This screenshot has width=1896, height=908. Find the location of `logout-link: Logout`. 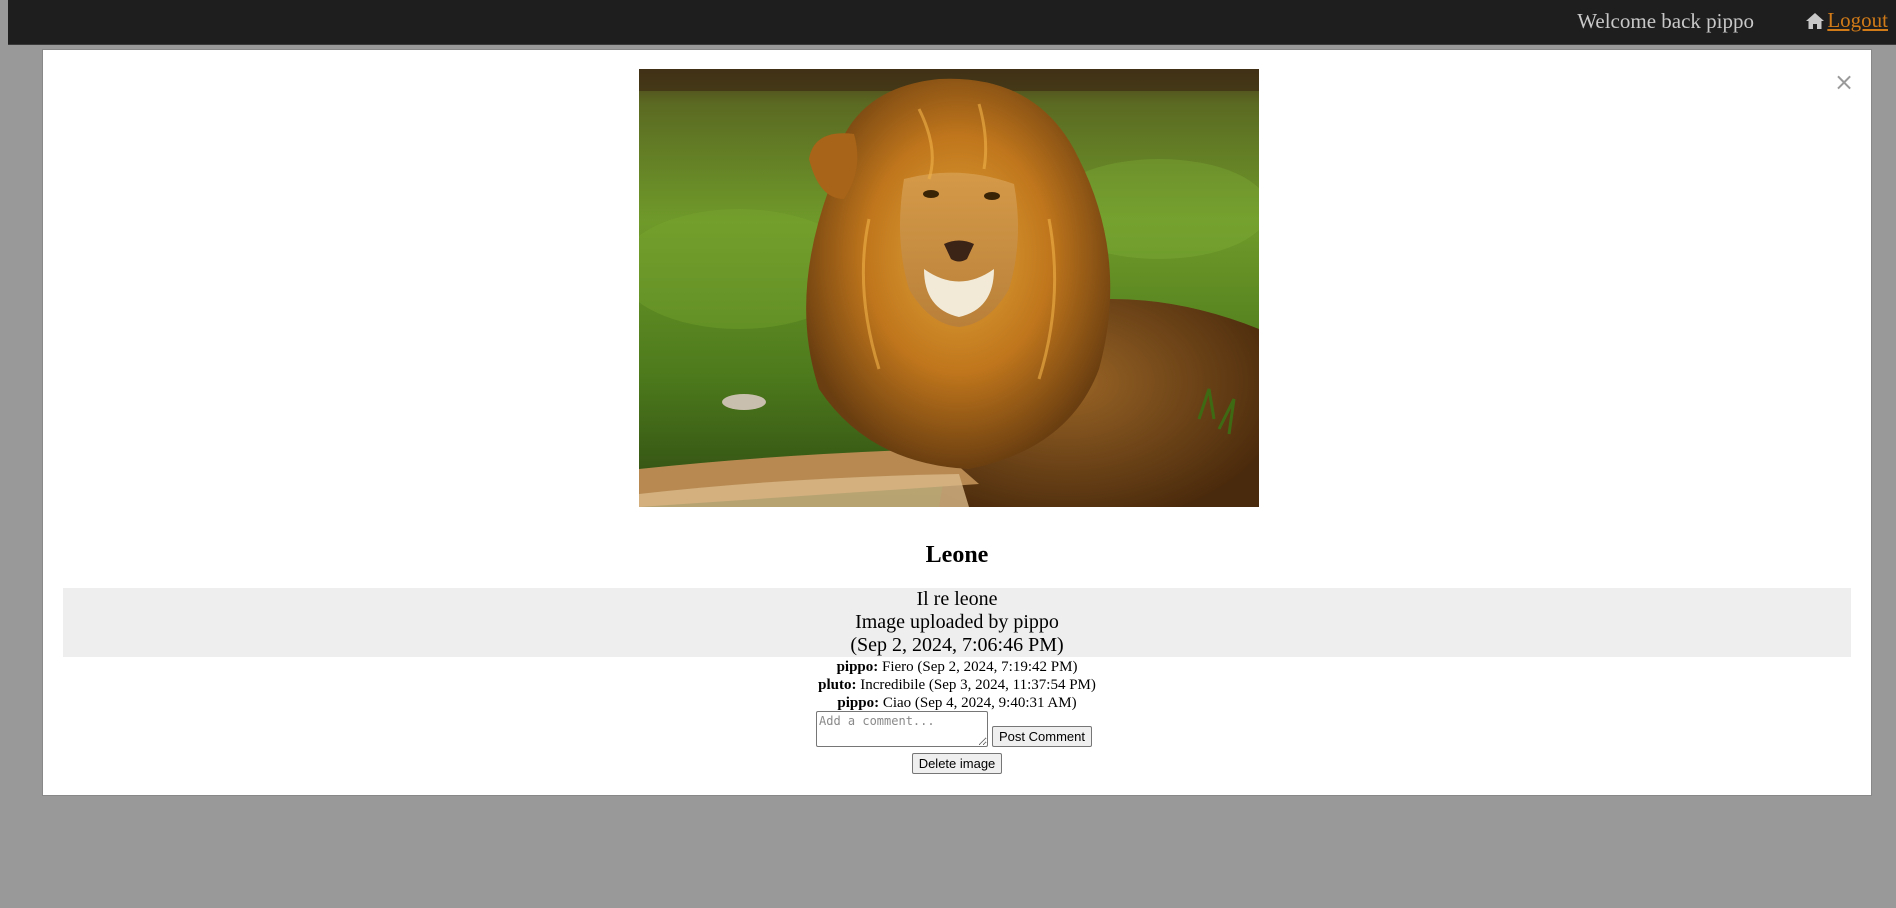

logout-link: Logout is located at coordinates (1846, 20).